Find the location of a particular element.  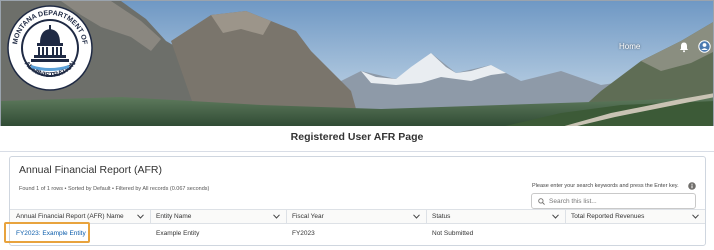

column-header-label: Entity Name is located at coordinates (174, 216).